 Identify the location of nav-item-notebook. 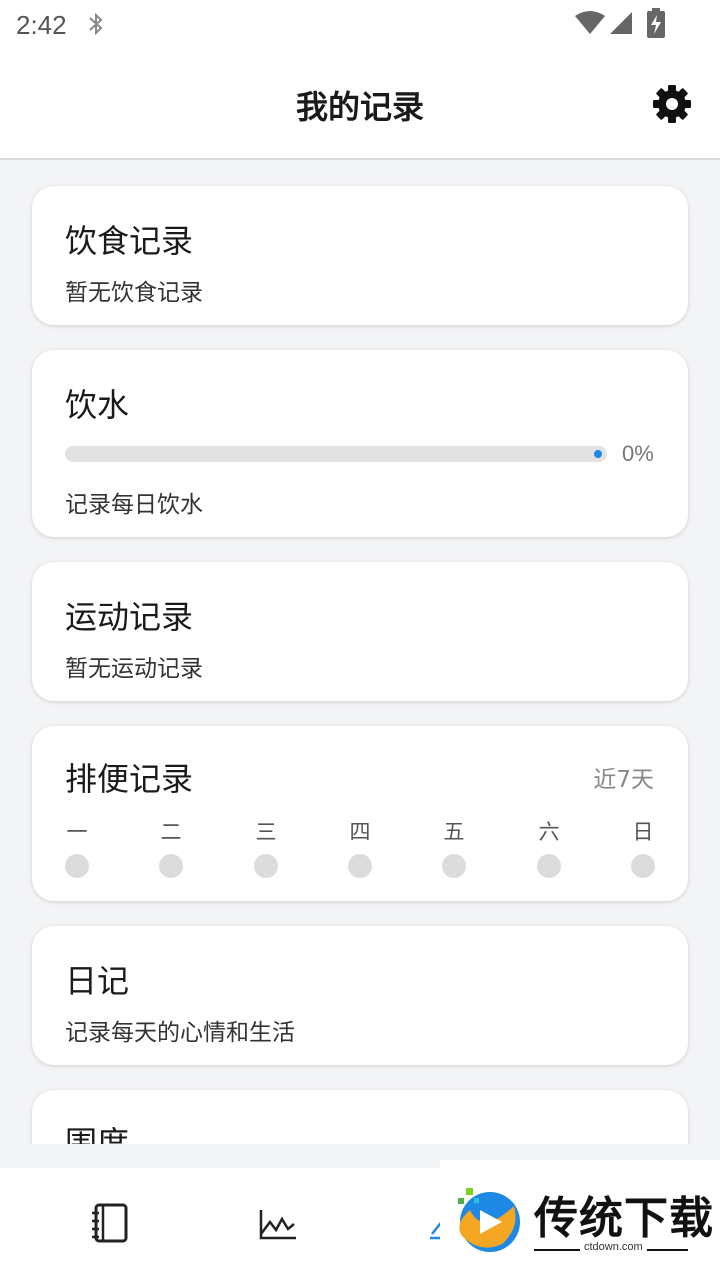
(108, 1224).